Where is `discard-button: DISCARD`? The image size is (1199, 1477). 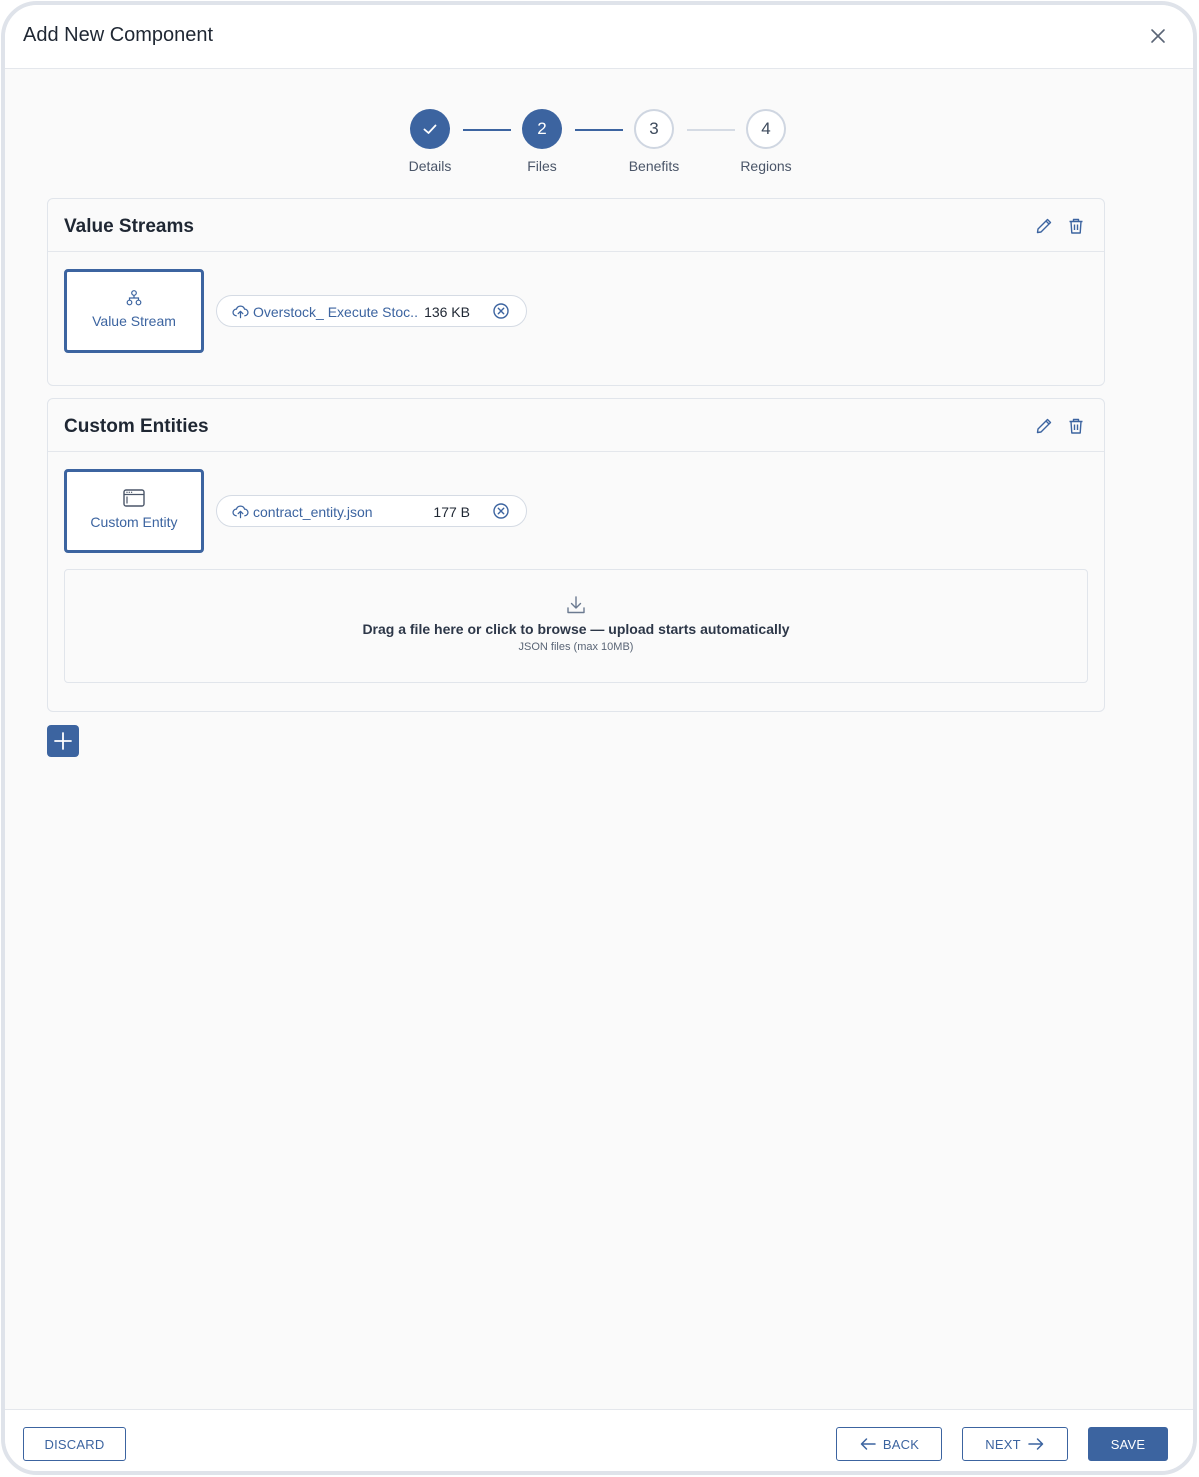 discard-button: DISCARD is located at coordinates (74, 1444).